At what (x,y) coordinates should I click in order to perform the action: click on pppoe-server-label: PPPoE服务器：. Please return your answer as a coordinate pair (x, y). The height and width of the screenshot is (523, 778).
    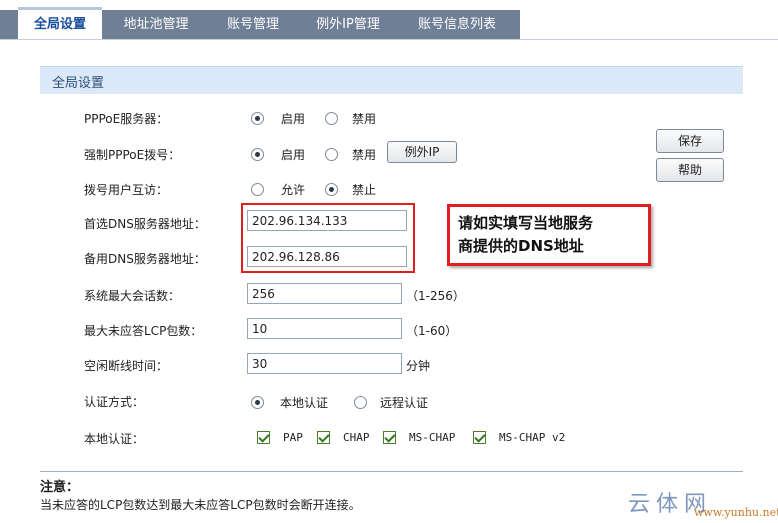
    Looking at the image, I should click on (126, 119).